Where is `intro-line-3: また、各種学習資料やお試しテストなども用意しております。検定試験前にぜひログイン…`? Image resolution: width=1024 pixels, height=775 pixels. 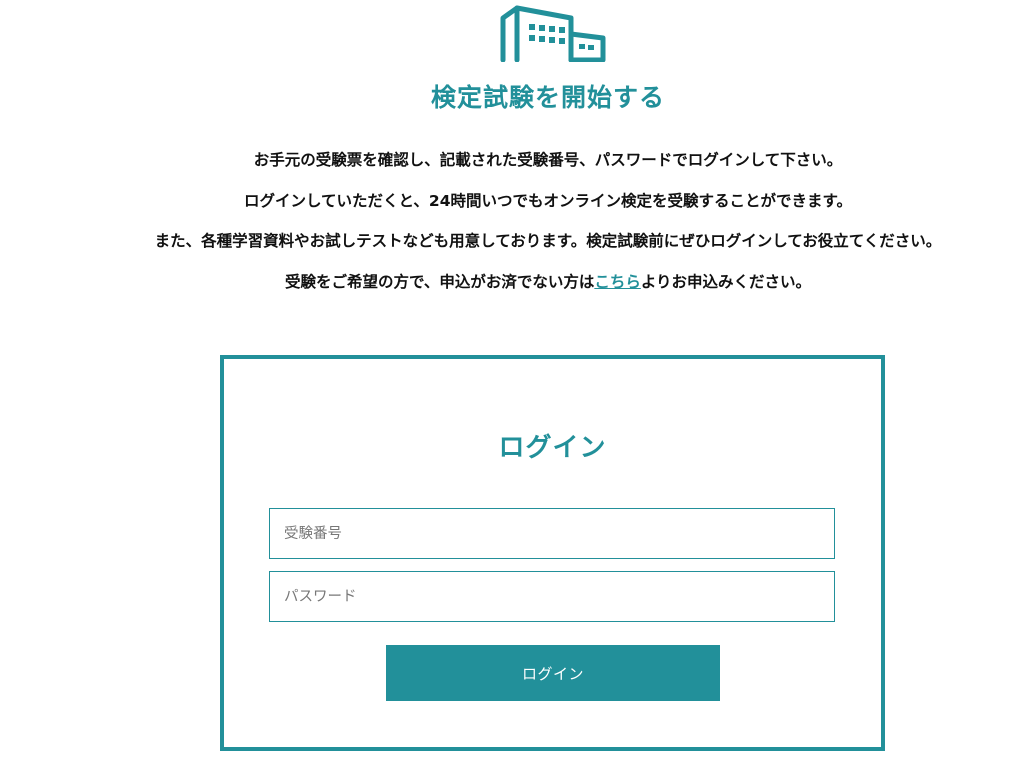 intro-line-3: また、各種学習資料やお試しテストなども用意しております。検定試験前にぜひログイン… is located at coordinates (548, 241).